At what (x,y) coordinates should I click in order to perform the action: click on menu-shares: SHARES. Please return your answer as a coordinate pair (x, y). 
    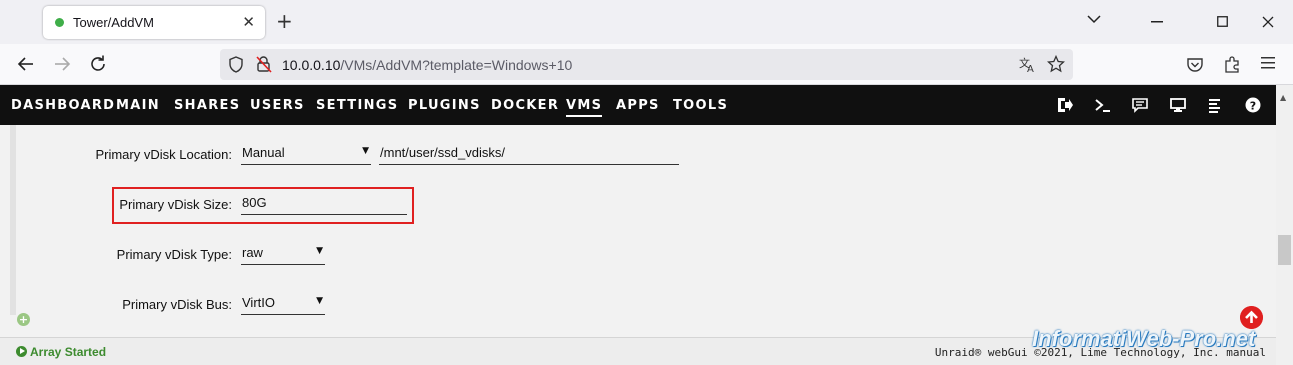
    Looking at the image, I should click on (207, 105).